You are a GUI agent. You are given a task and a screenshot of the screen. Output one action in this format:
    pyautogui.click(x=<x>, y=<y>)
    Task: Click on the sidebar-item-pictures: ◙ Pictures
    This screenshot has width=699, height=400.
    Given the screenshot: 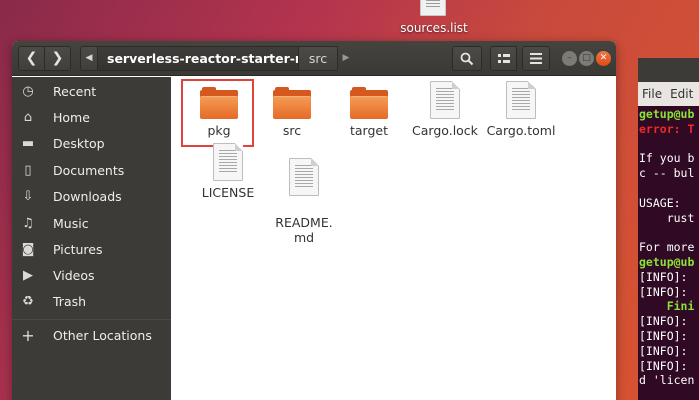 What is the action you would take?
    pyautogui.click(x=91, y=250)
    